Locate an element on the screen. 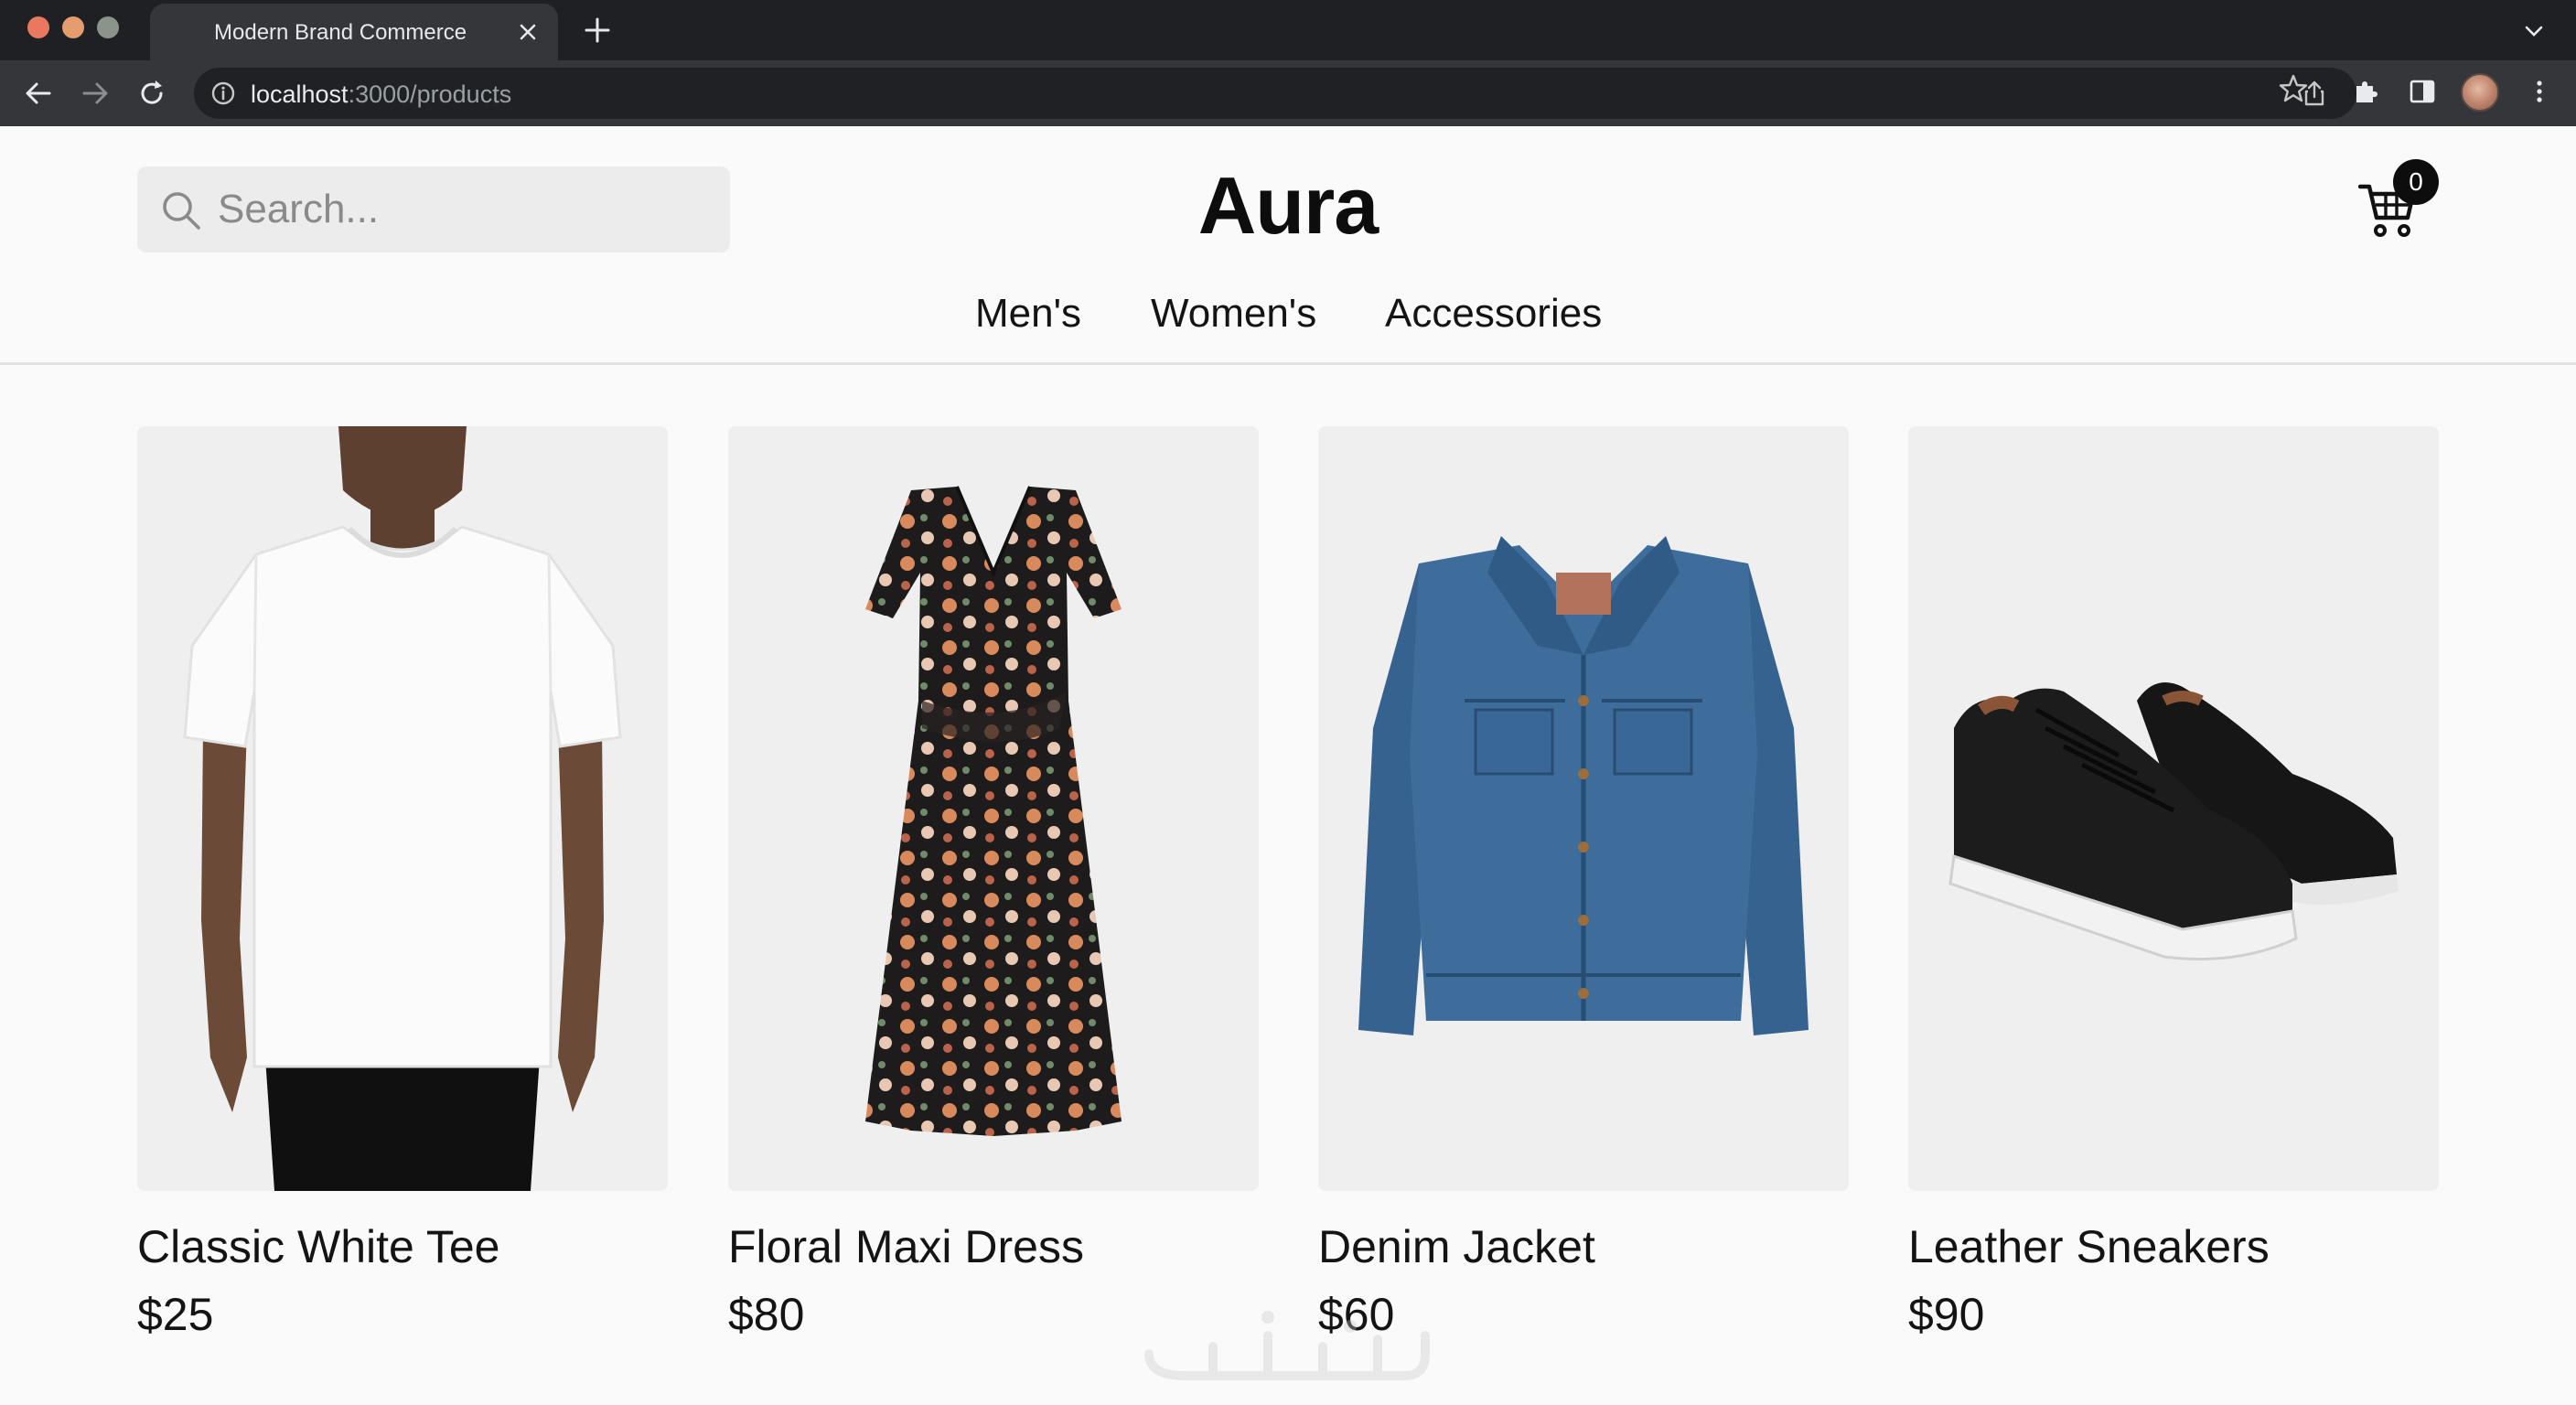 The image size is (2576, 1405). forward-arrow-icon is located at coordinates (96, 93).